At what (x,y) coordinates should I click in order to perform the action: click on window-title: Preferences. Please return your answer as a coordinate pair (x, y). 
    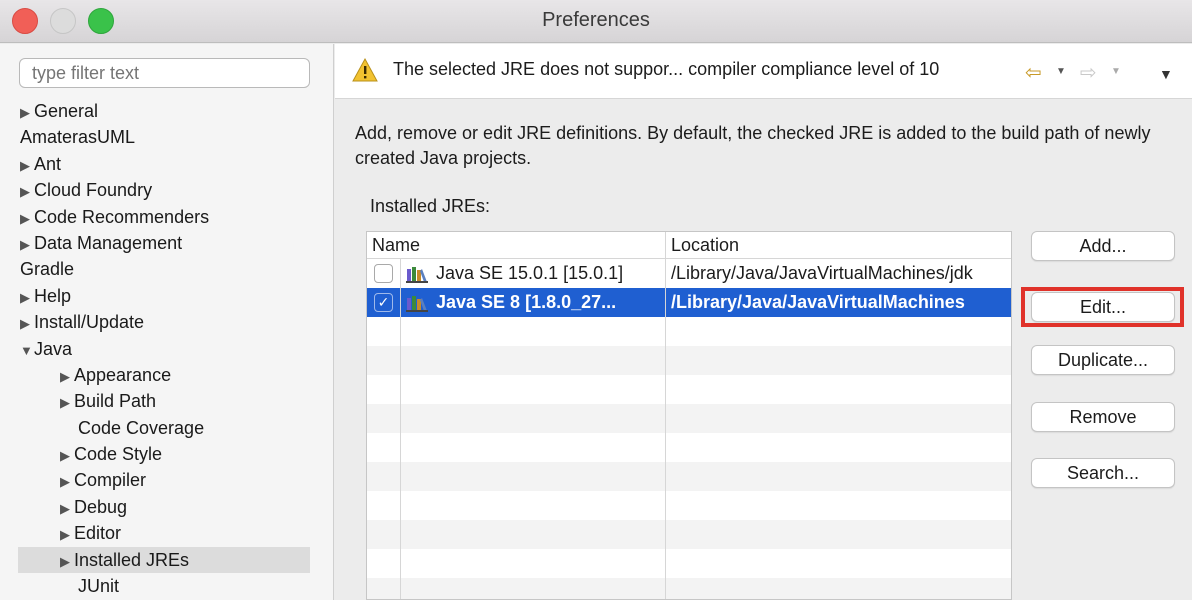
    Looking at the image, I should click on (596, 20).